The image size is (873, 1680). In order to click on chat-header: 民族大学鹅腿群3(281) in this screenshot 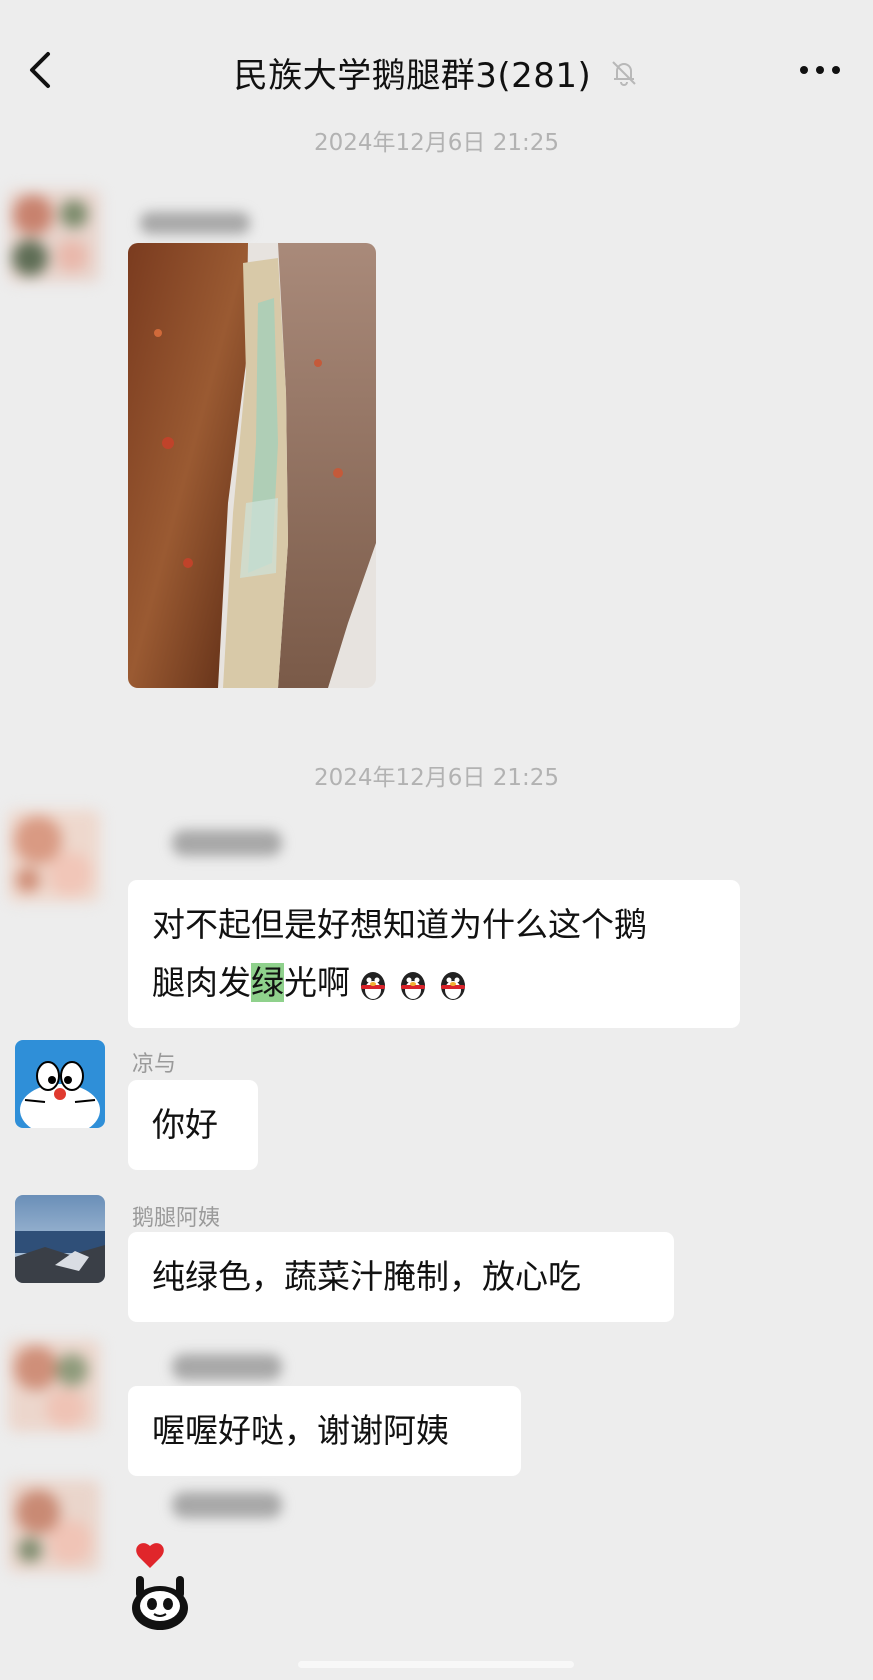, I will do `click(436, 65)`.